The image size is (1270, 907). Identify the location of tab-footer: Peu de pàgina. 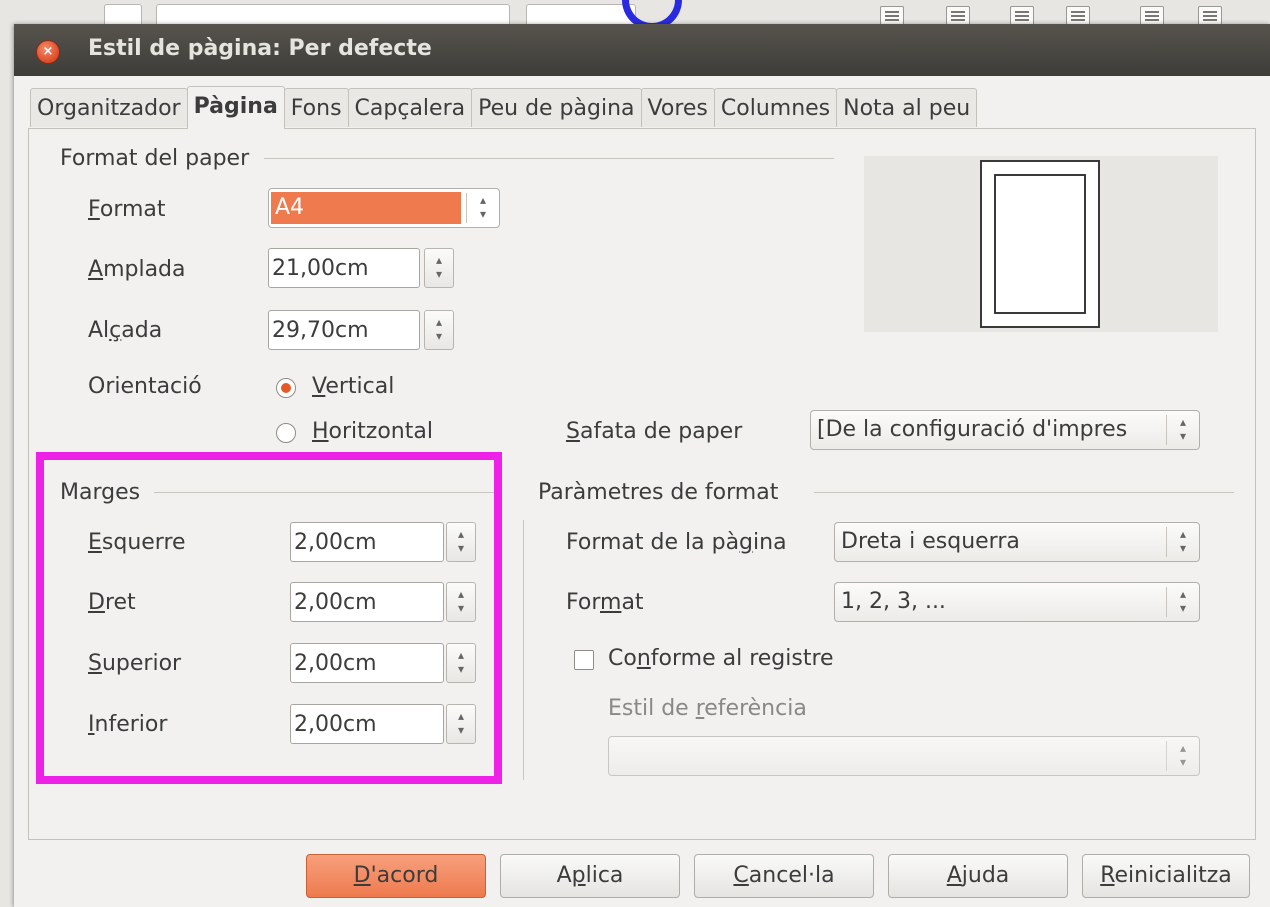
(556, 107).